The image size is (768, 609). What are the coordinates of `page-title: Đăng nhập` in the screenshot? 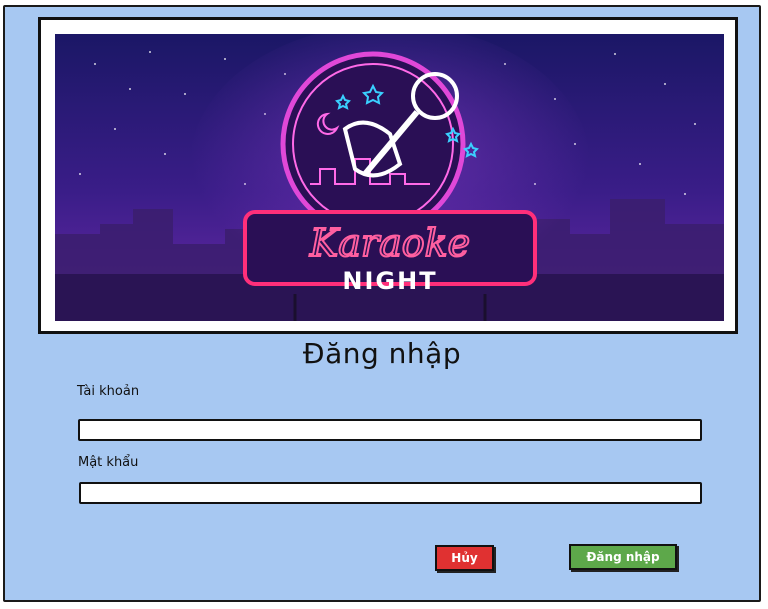 It's located at (382, 353).